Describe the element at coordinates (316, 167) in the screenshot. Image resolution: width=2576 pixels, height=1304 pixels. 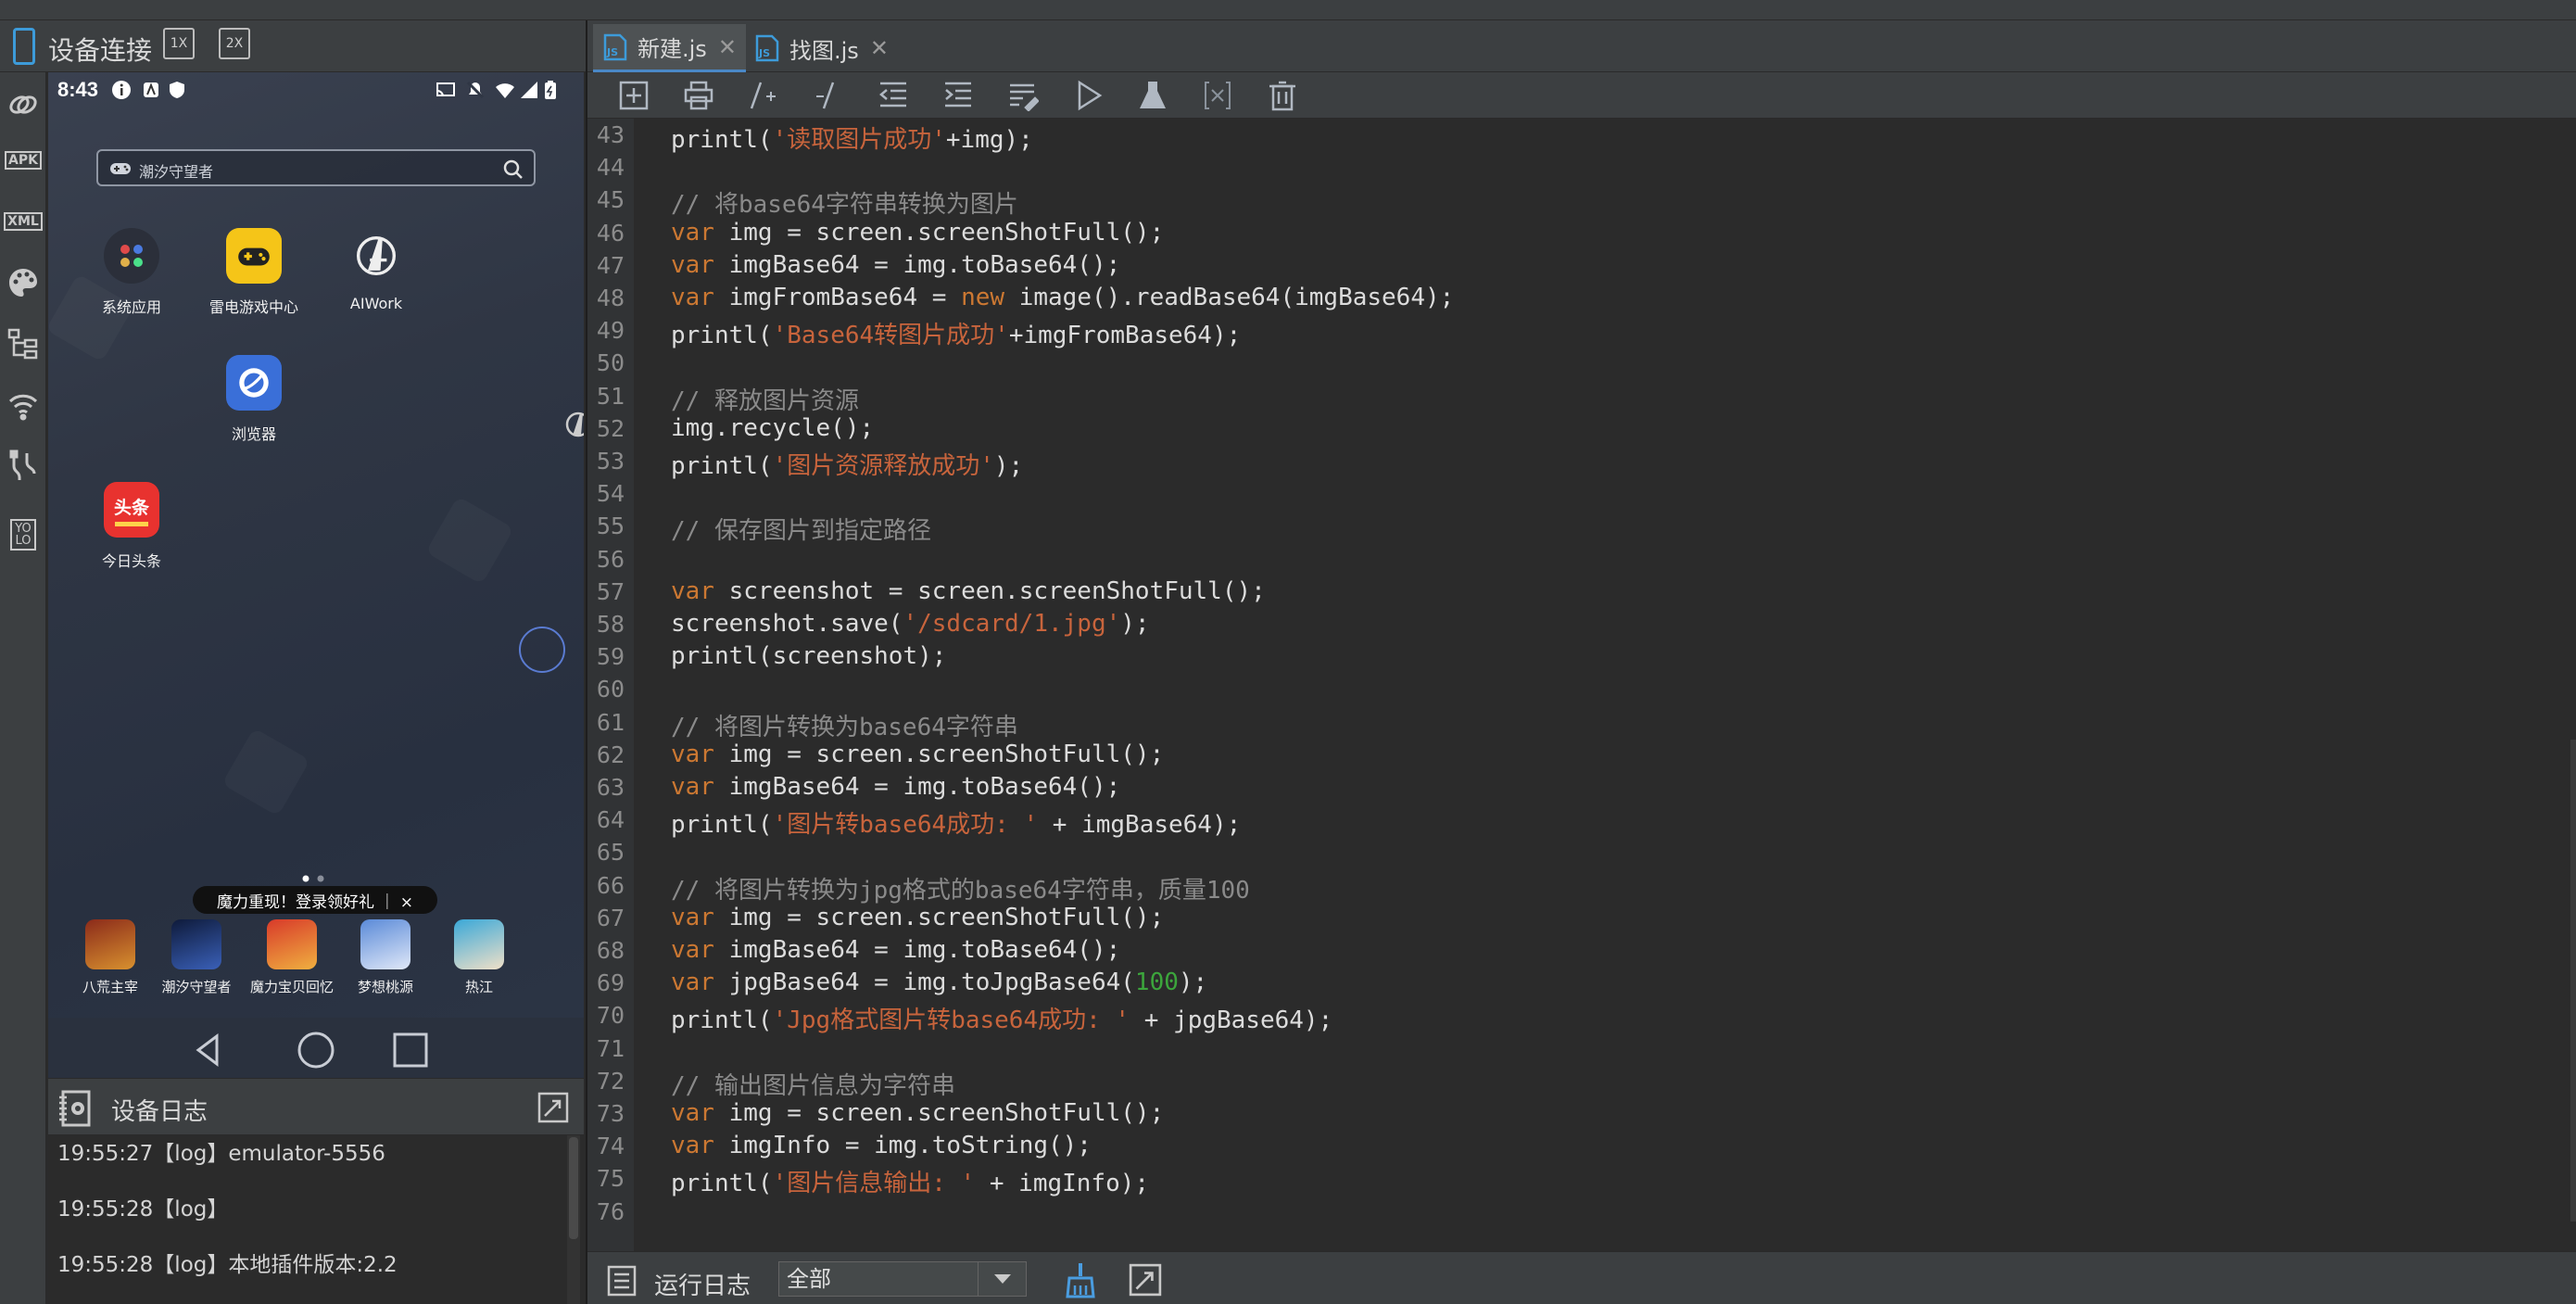
I see `search-input: 潮汐守望者` at that location.